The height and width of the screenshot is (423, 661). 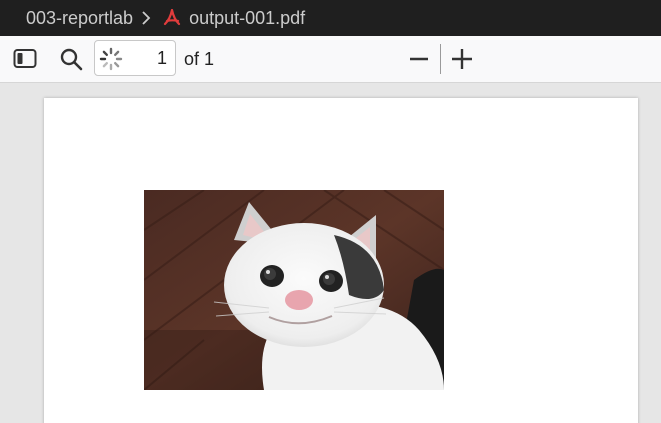 I want to click on find-button, so click(x=71, y=59).